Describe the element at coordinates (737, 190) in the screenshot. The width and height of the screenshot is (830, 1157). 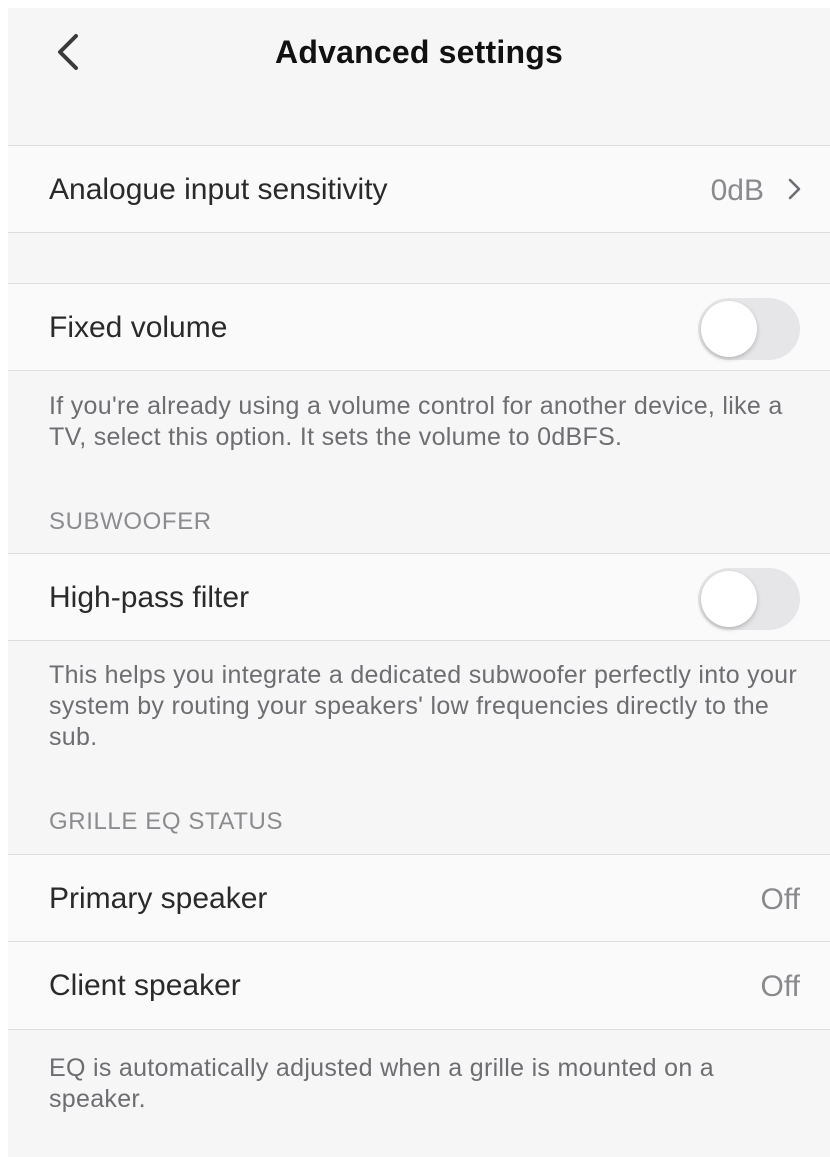
I see `analogue-input-sensitivity-value: 0dB` at that location.